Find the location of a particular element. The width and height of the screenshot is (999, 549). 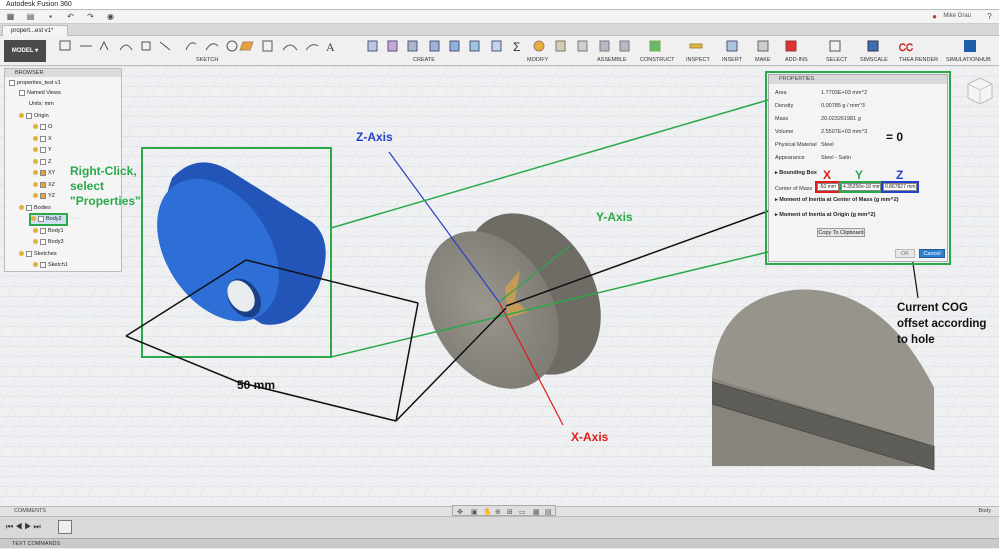

user-name: Mike Grau is located at coordinates (957, 16).